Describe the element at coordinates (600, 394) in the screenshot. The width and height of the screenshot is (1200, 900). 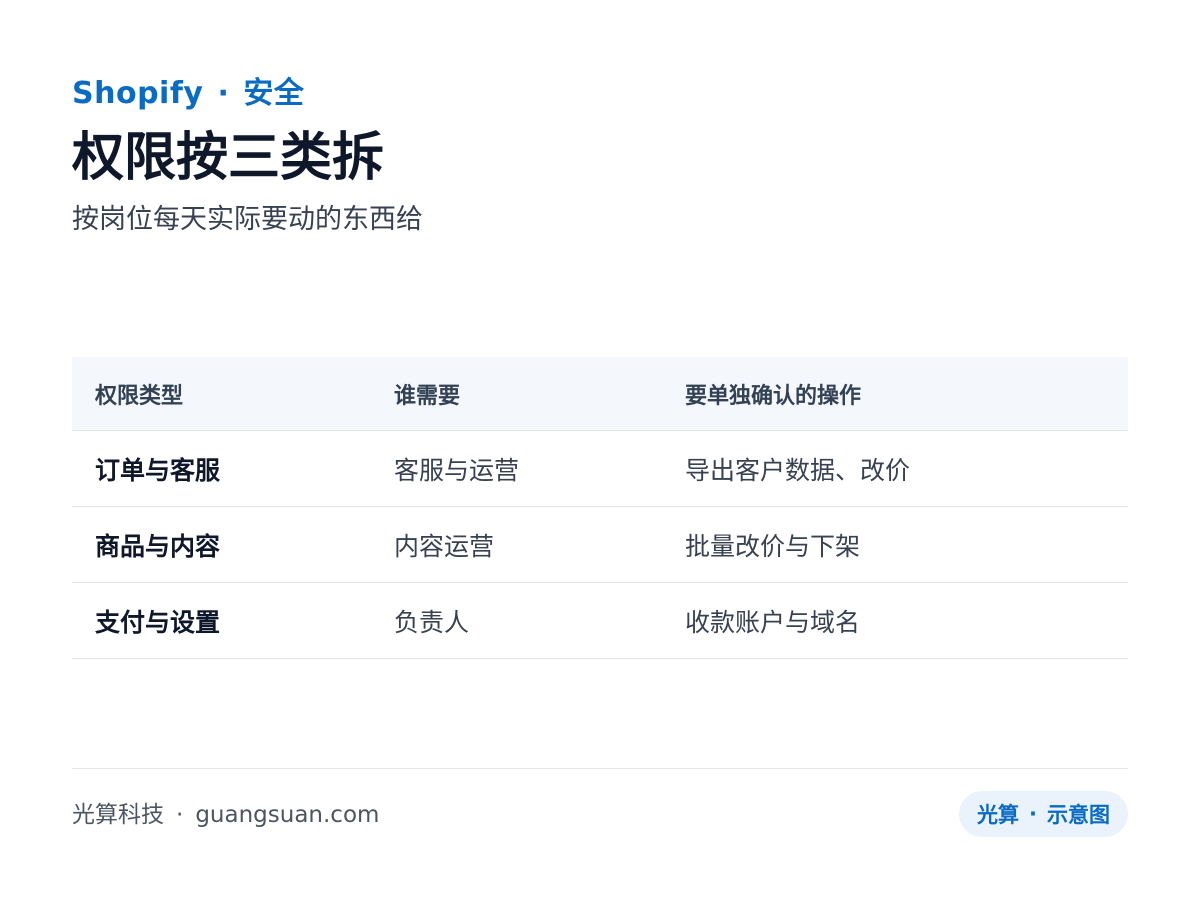
I see `table-header-row: 权限类型 谁需要 要单独确认的操作` at that location.